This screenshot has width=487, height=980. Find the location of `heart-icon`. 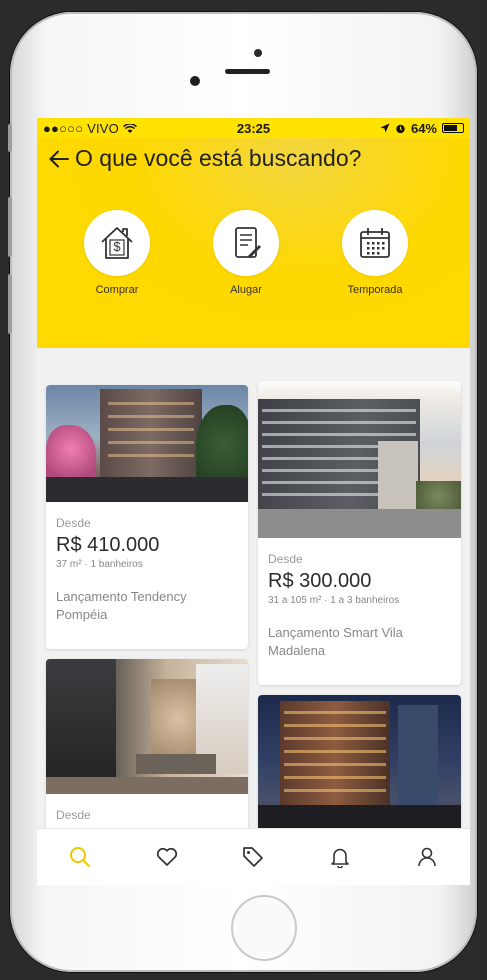

heart-icon is located at coordinates (166, 856).